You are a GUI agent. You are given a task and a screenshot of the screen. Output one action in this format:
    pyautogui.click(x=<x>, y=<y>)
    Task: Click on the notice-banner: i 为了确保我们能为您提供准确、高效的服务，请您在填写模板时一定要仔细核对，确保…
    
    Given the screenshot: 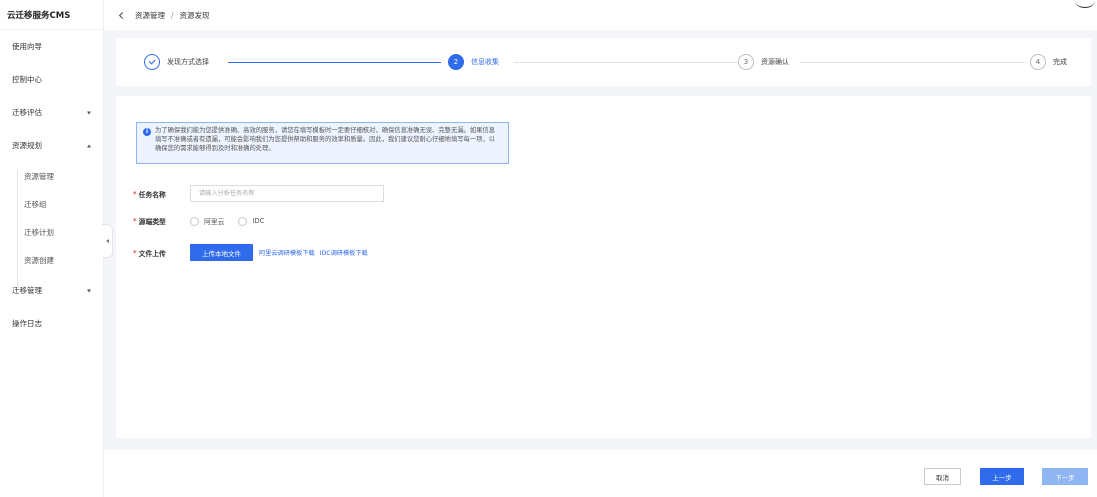 What is the action you would take?
    pyautogui.click(x=322, y=143)
    